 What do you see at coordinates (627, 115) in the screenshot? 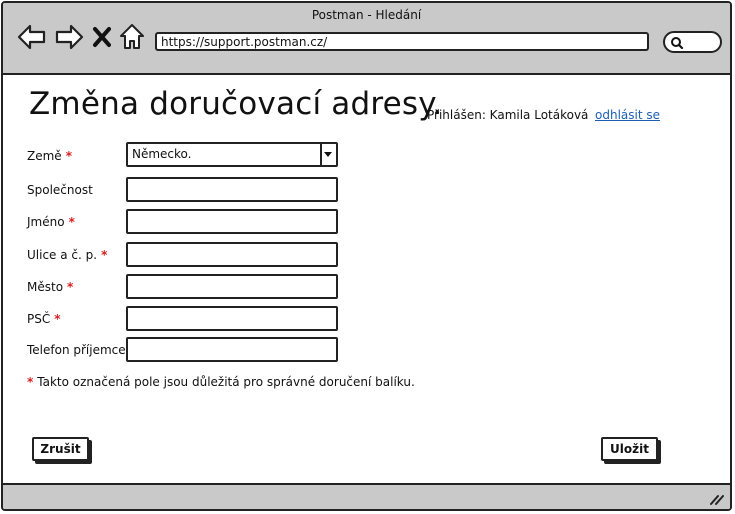
I see `logout-link: odhlásit se` at bounding box center [627, 115].